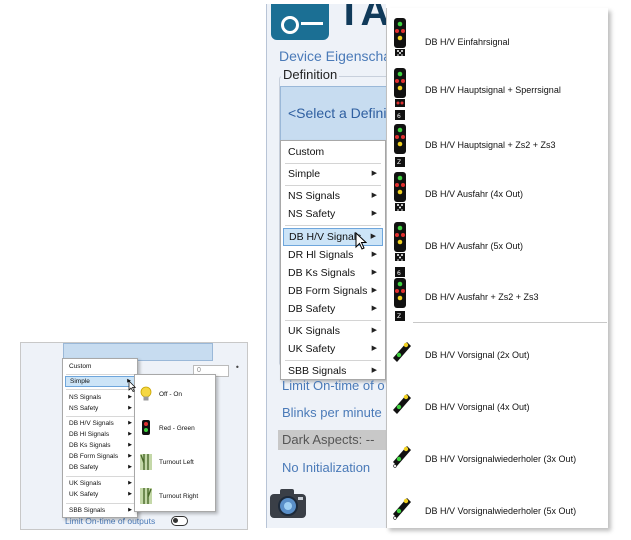 The height and width of the screenshot is (540, 631). I want to click on signal-item-label: DB H/V Ausfahr + Zs2 + Zs3, so click(482, 297).